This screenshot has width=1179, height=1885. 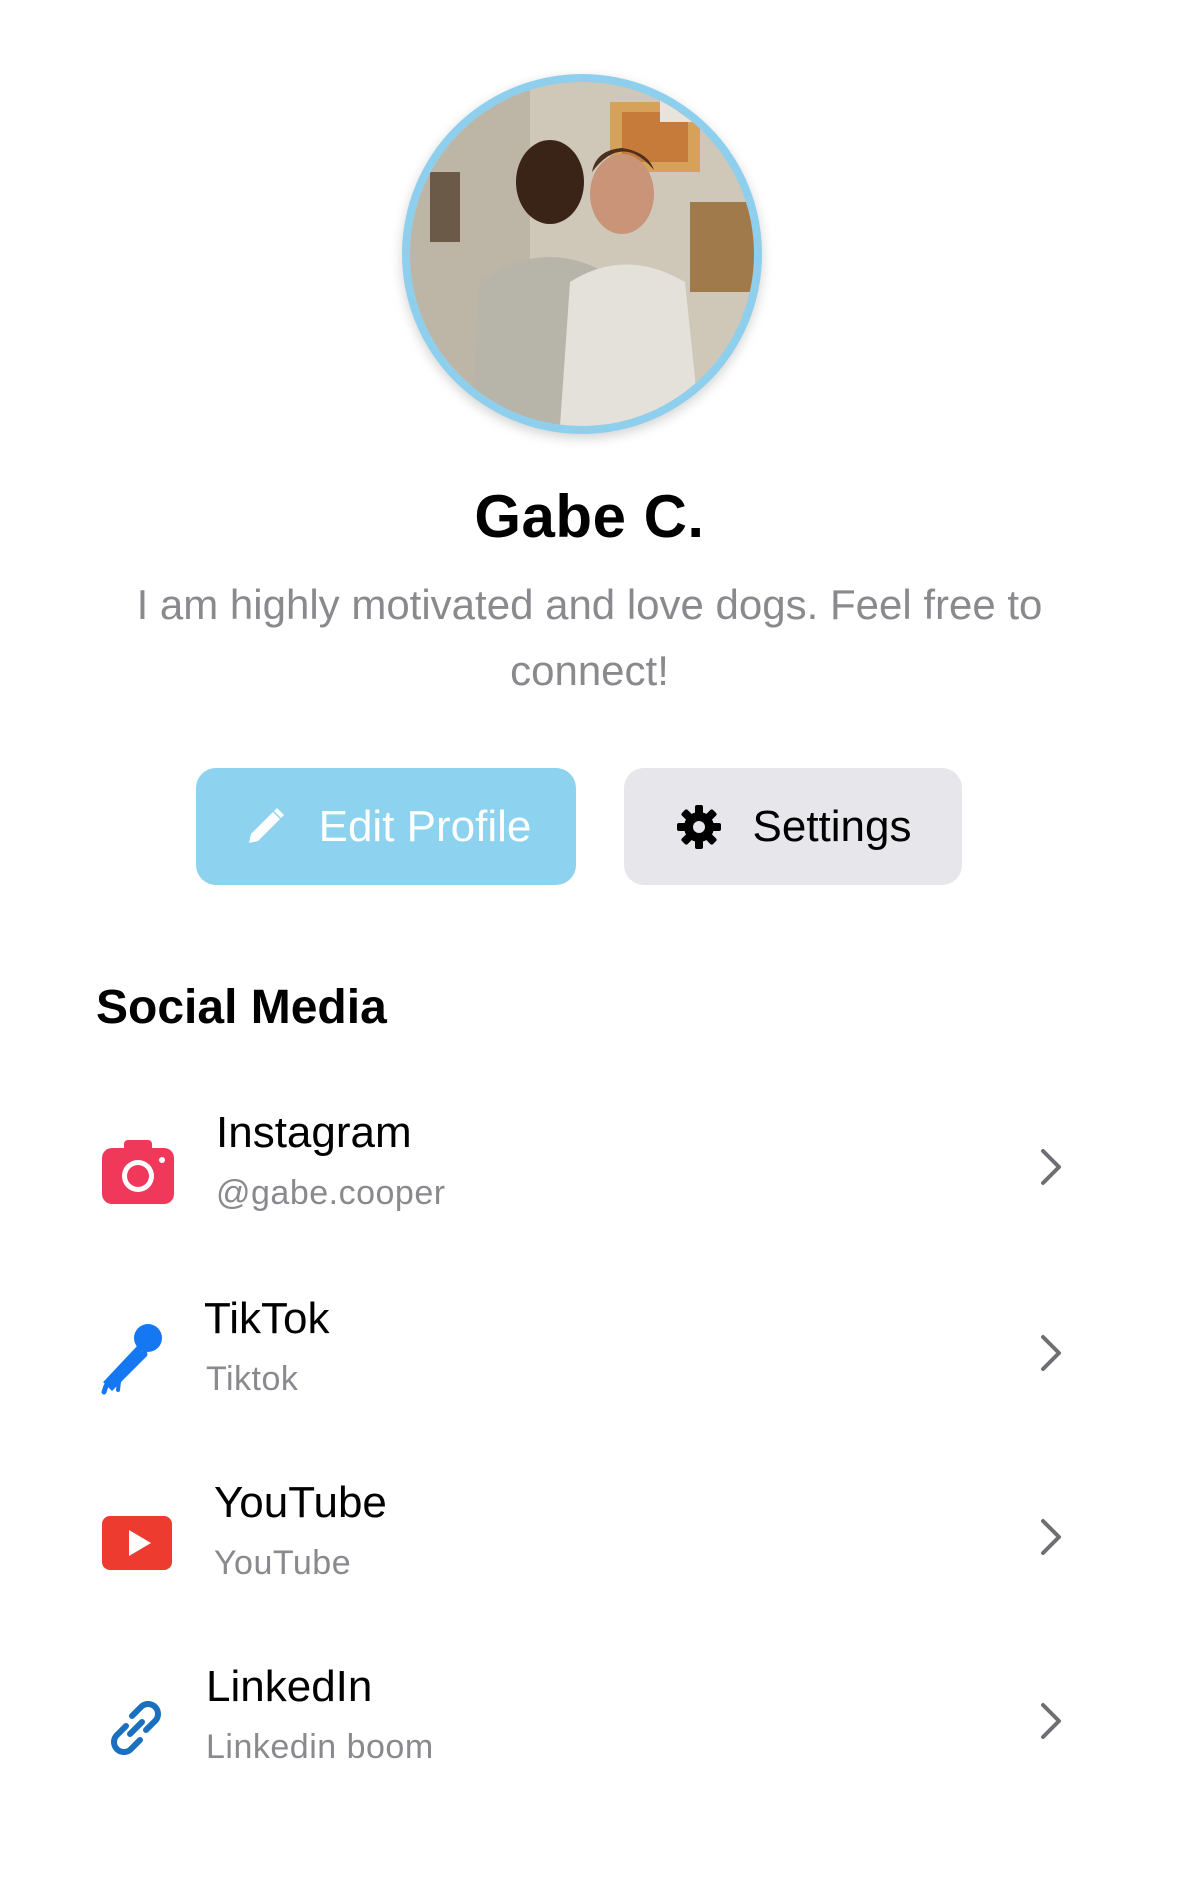 I want to click on social-item-title: LinkedIn, so click(x=289, y=1686).